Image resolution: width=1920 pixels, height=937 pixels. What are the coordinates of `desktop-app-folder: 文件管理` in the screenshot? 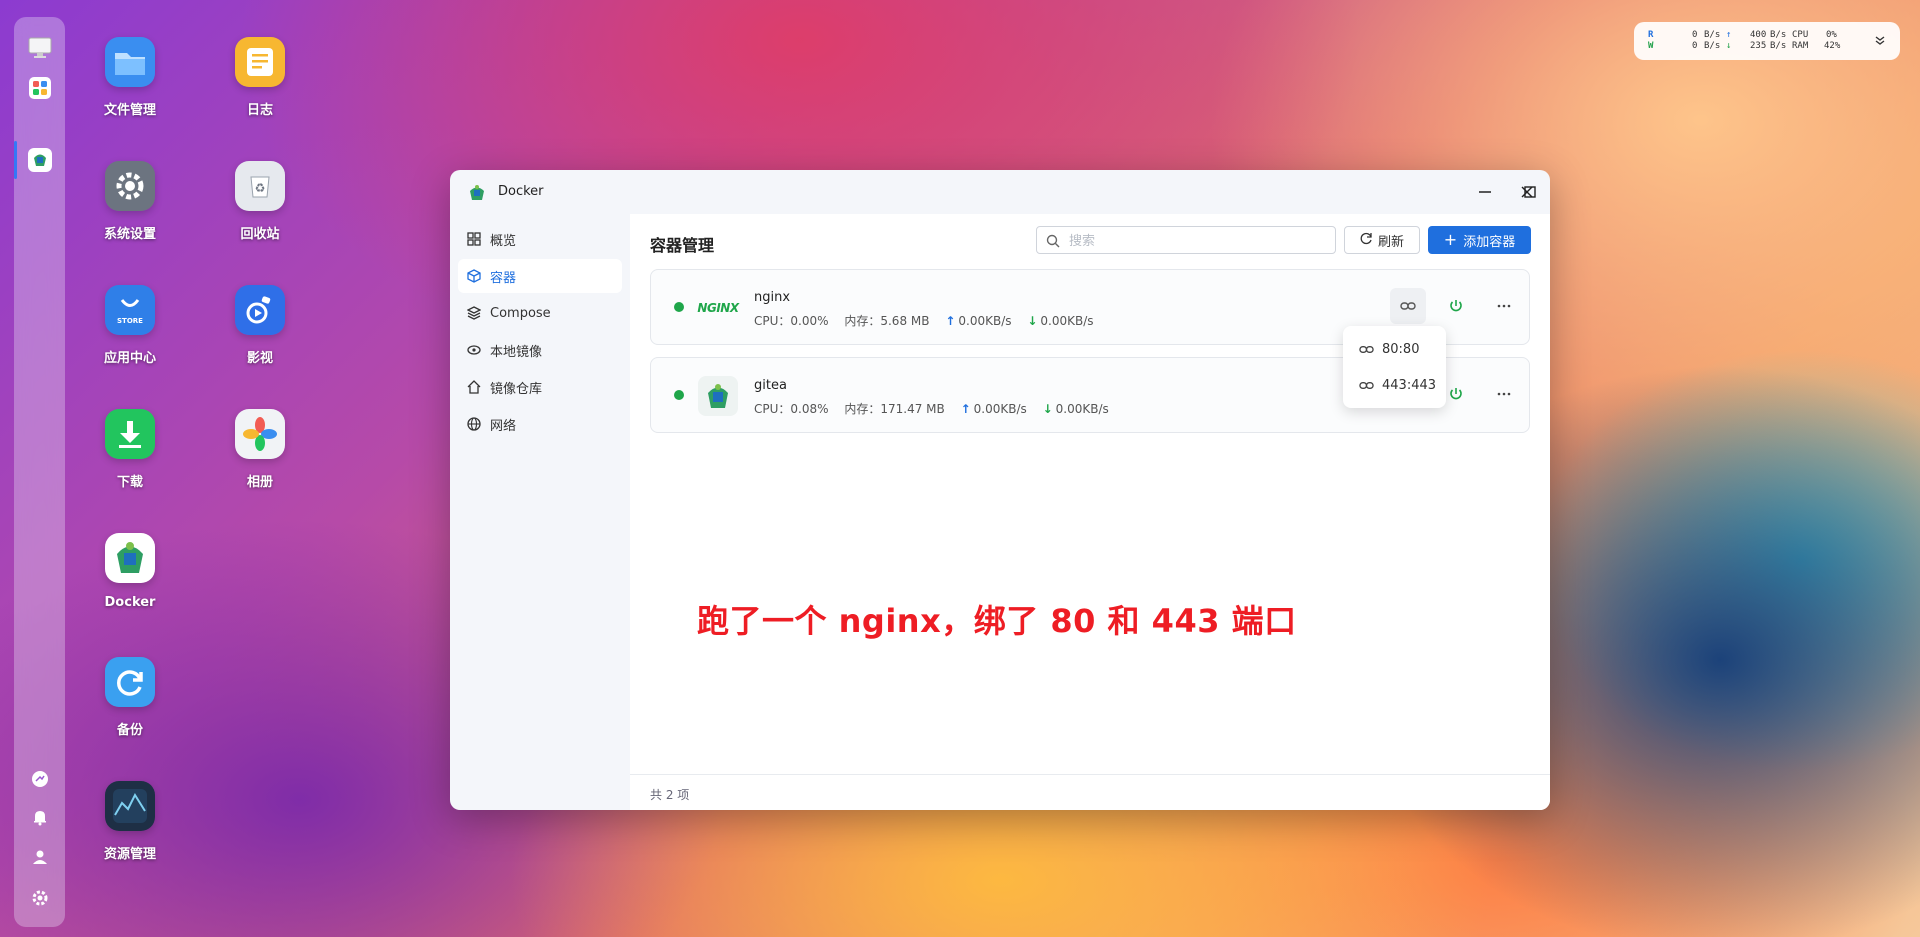 It's located at (130, 77).